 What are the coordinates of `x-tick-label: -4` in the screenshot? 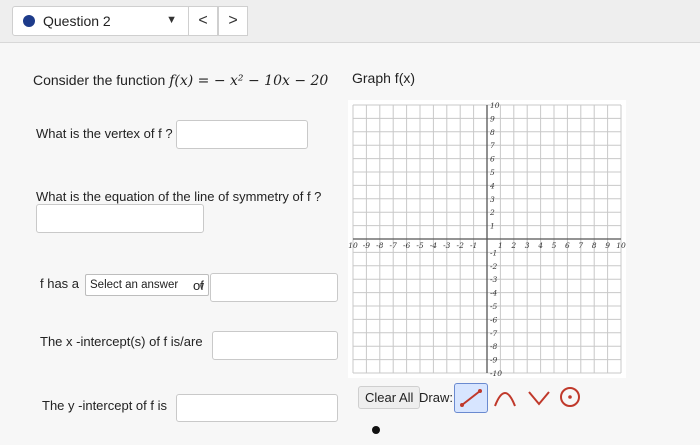 It's located at (434, 245).